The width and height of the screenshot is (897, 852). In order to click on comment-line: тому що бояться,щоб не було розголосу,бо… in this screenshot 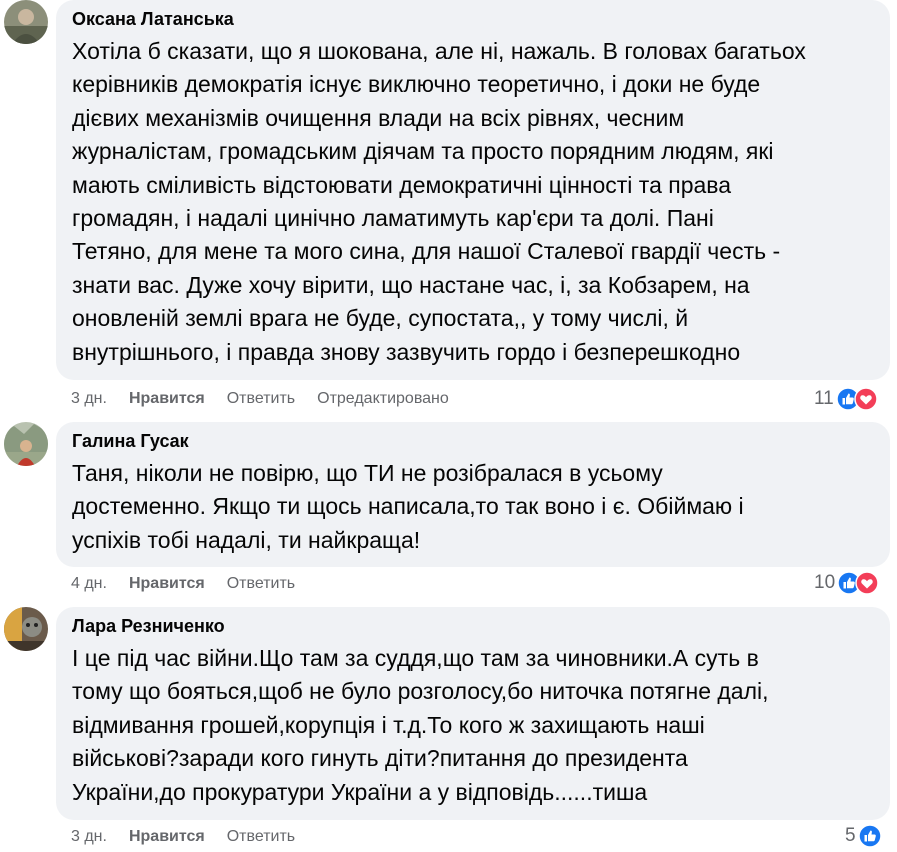, I will do `click(420, 691)`.